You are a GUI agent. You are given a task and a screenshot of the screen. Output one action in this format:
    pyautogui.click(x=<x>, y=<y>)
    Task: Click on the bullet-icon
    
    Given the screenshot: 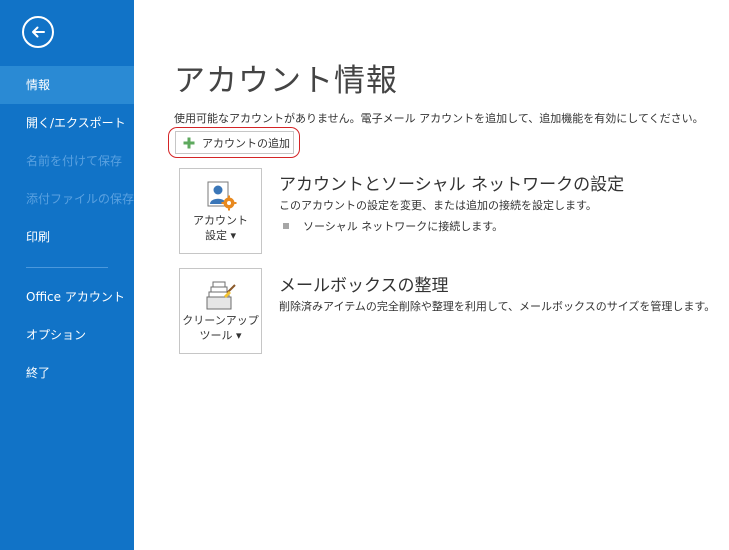 What is the action you would take?
    pyautogui.click(x=286, y=226)
    